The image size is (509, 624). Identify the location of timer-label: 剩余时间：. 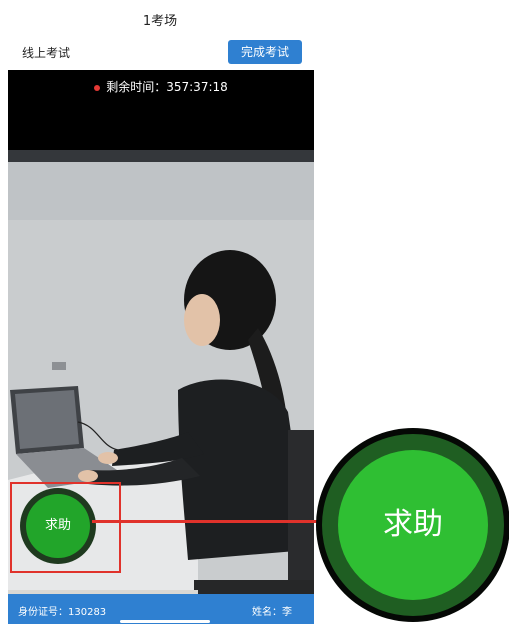
(136, 87).